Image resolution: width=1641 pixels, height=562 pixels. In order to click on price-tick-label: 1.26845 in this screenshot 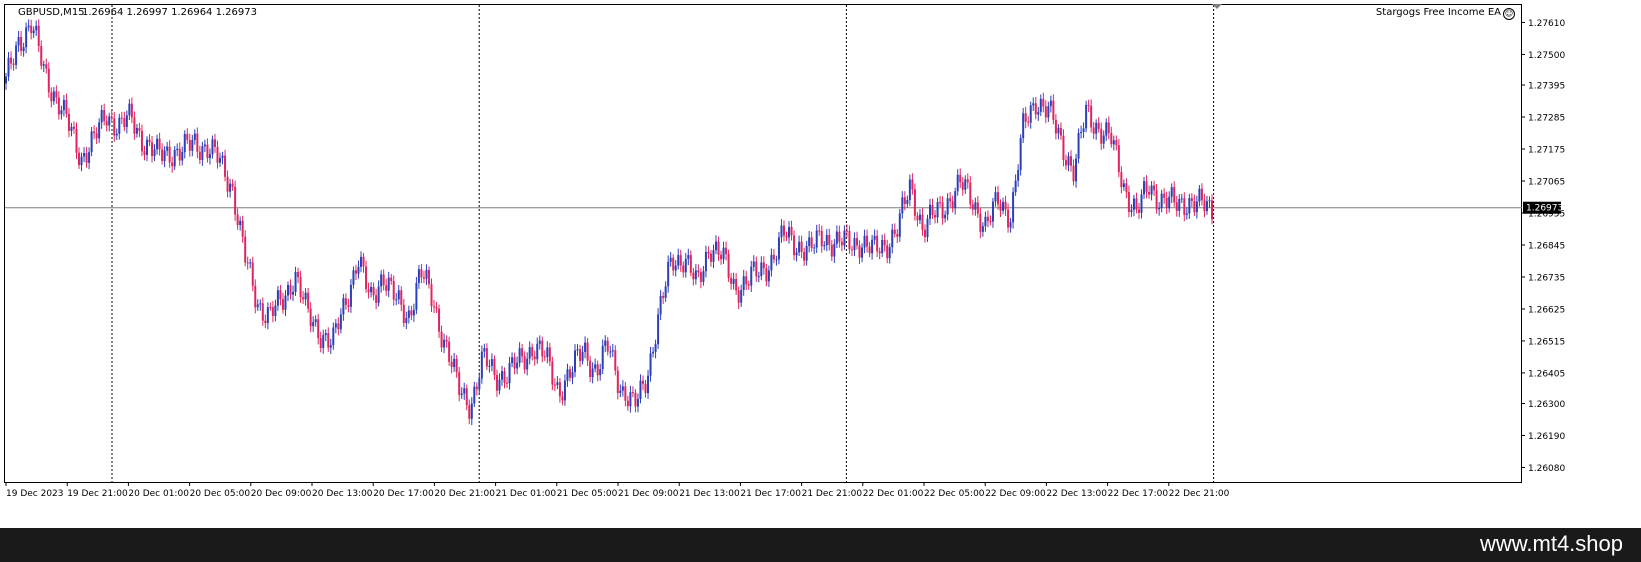, I will do `click(1546, 246)`.